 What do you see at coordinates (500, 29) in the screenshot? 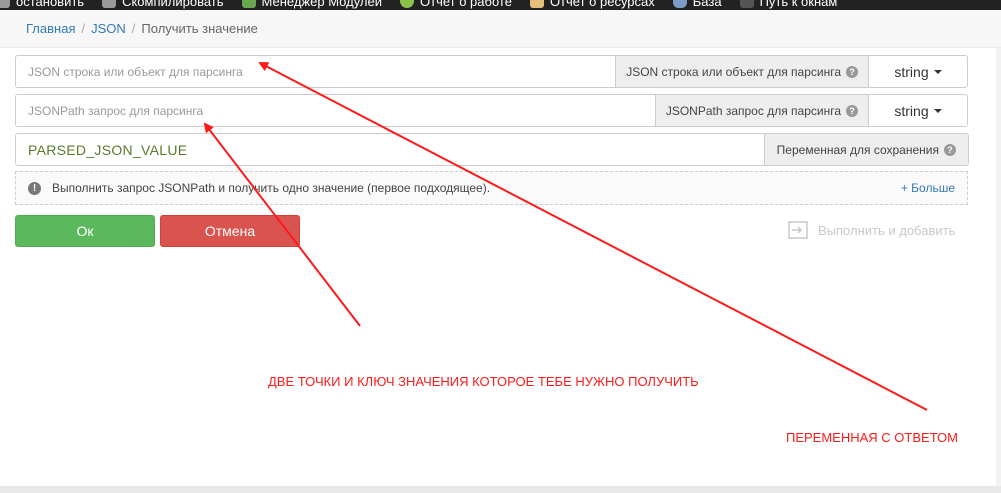
I see `breadcrumb: Главная / JSON / Получить значение` at bounding box center [500, 29].